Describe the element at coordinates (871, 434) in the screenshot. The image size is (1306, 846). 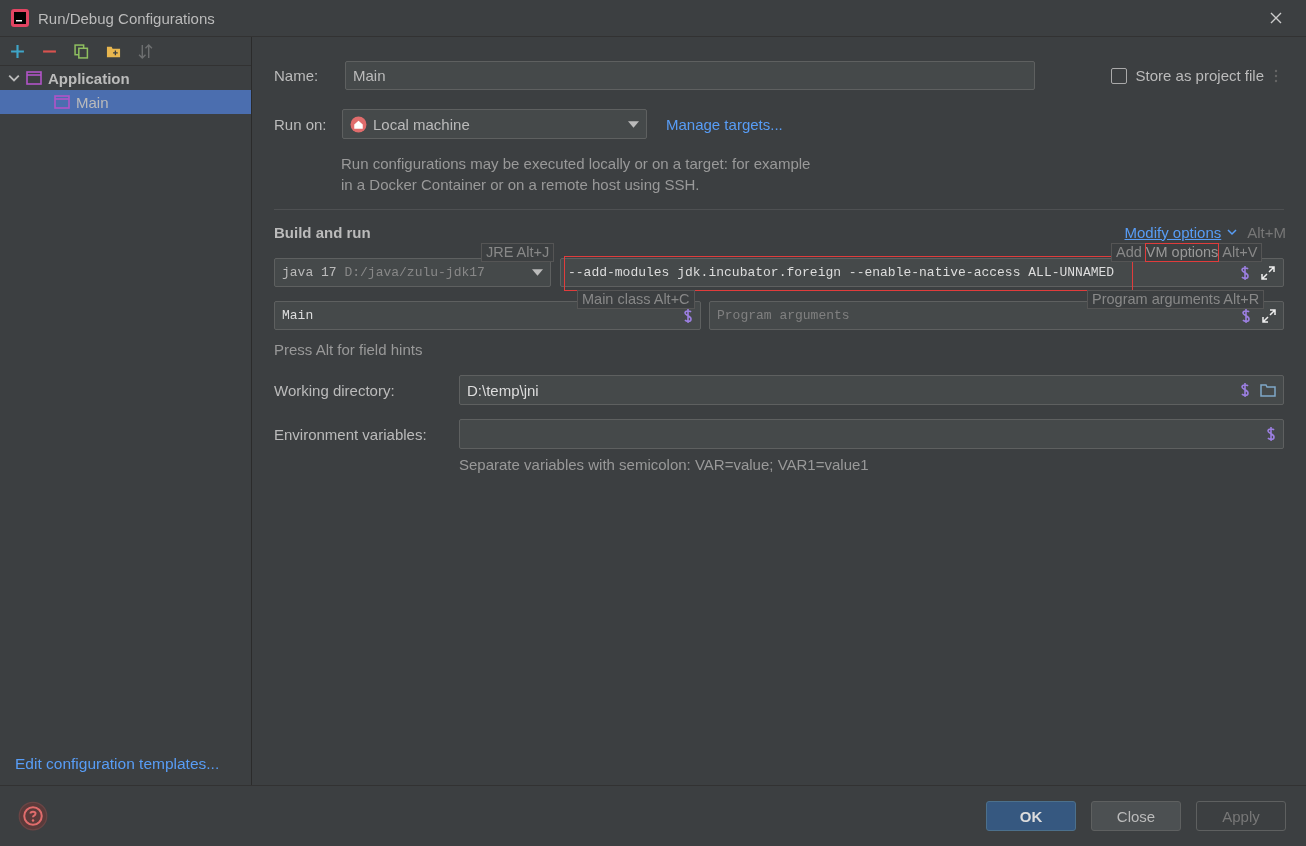
I see `environment-field` at that location.